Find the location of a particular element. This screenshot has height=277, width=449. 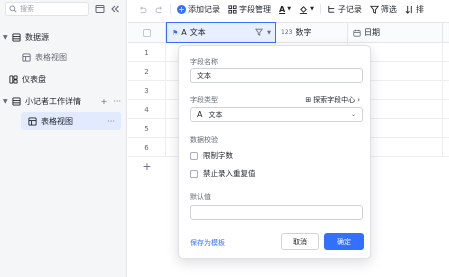

search-input: 搜索 is located at coordinates (47, 9).